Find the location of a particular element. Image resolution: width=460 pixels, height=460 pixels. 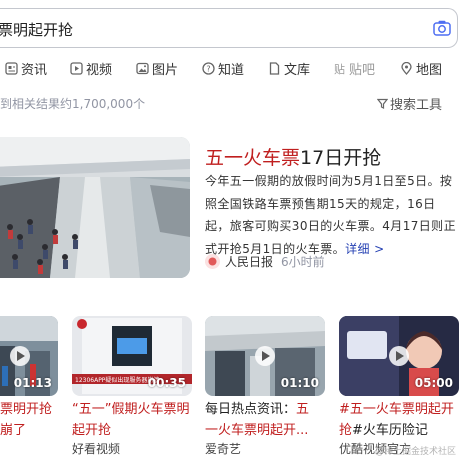

video-4-title-line2: #火车历险记 is located at coordinates (390, 430).